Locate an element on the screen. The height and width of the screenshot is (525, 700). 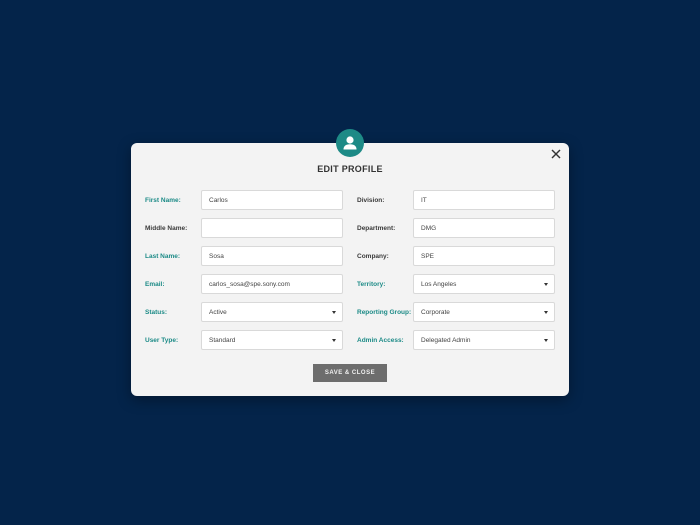
form-row-reporting-group: Reporting Group: Corporate is located at coordinates (456, 312).